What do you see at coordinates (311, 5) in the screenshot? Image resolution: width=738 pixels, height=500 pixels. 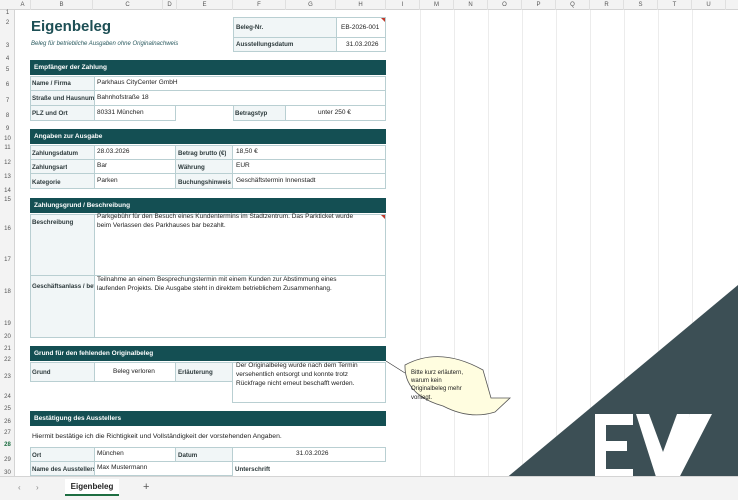 I see `column-header: G` at bounding box center [311, 5].